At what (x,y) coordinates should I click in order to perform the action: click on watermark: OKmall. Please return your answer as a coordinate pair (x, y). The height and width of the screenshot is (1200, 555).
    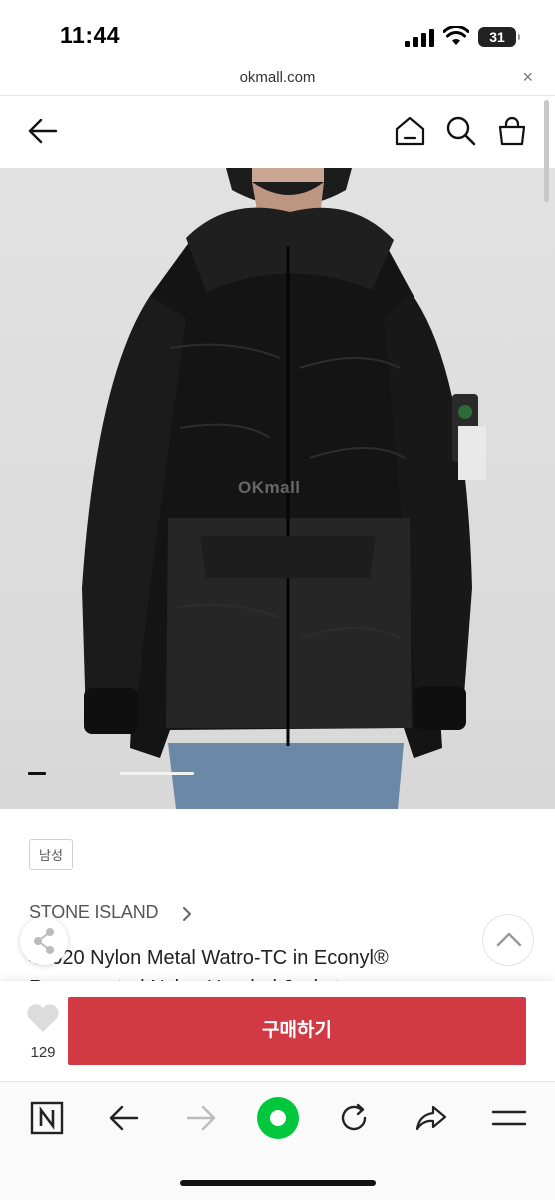
    Looking at the image, I should click on (269, 487).